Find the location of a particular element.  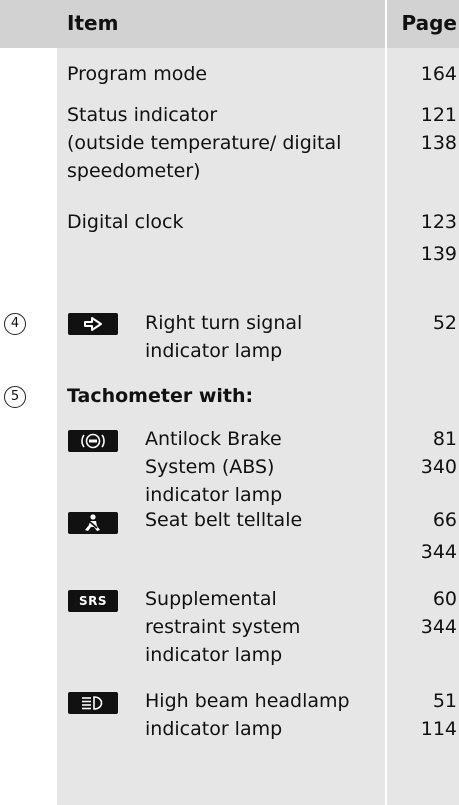

page-number: 340 is located at coordinates (438, 467).